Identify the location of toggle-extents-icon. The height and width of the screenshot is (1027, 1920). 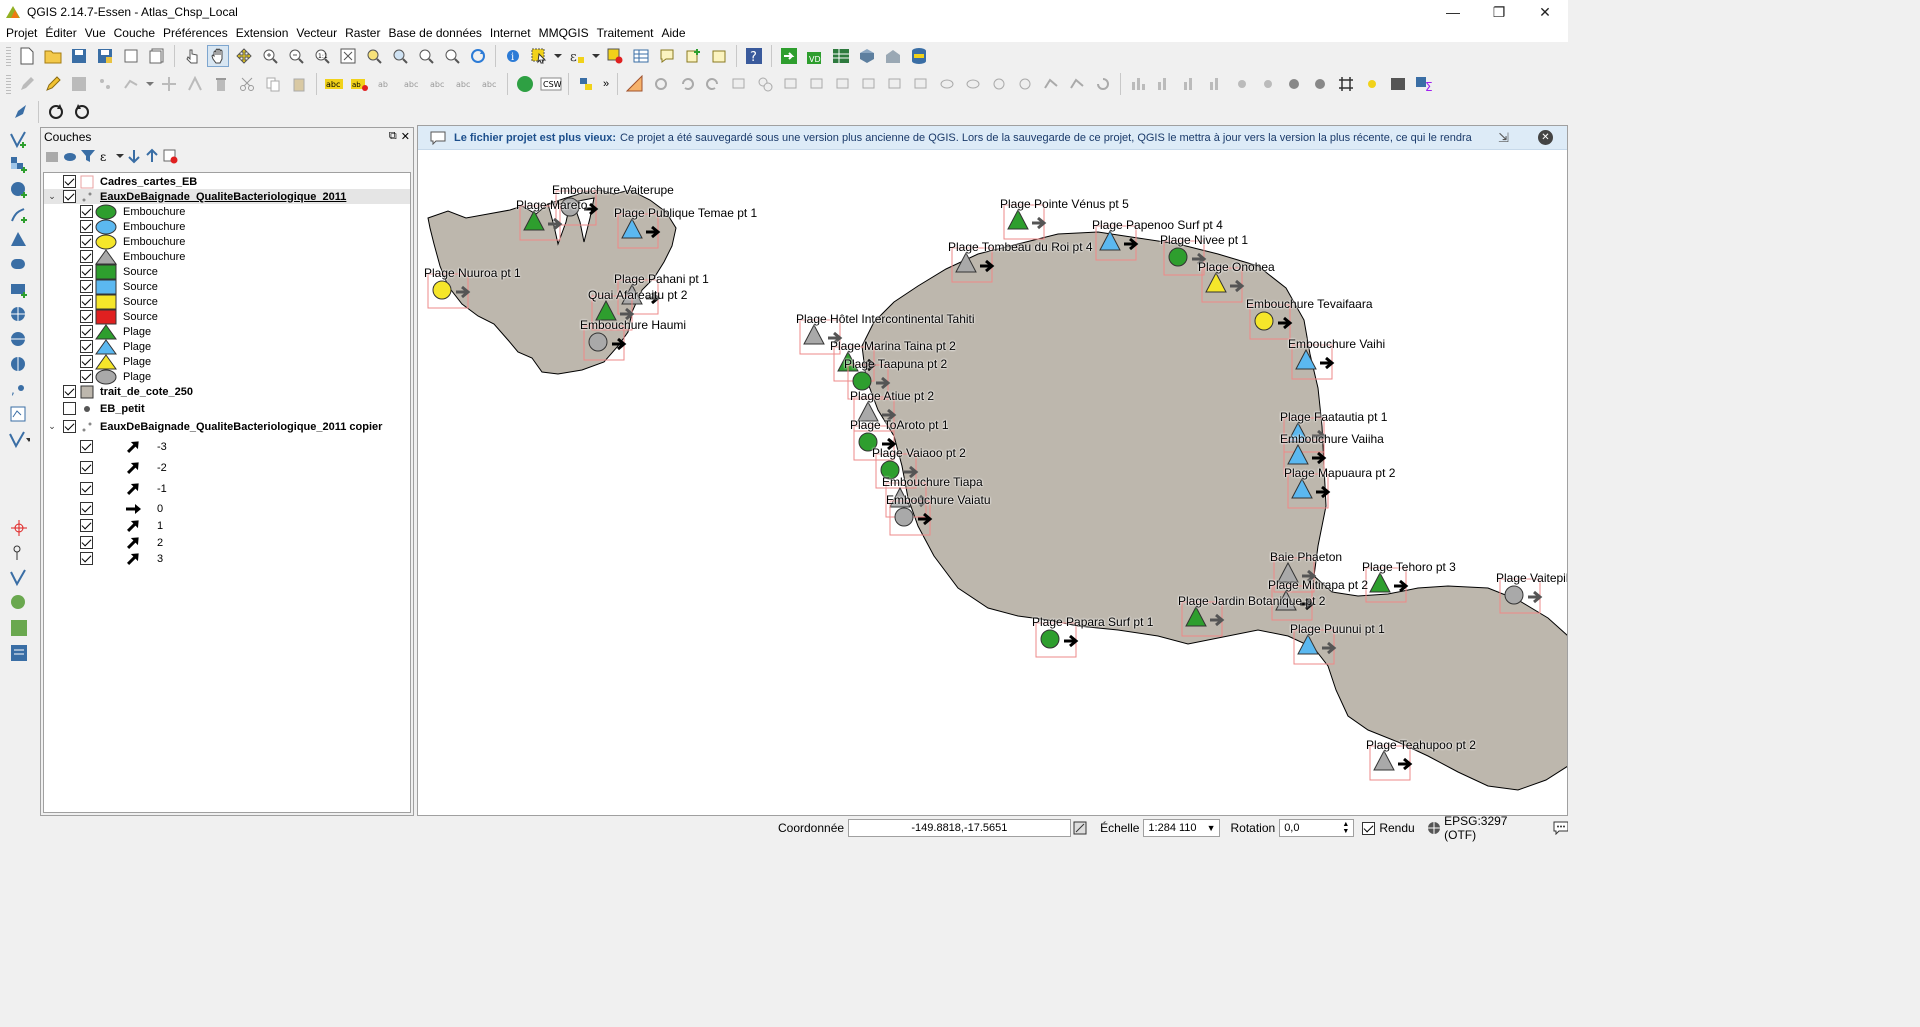
(1080, 828).